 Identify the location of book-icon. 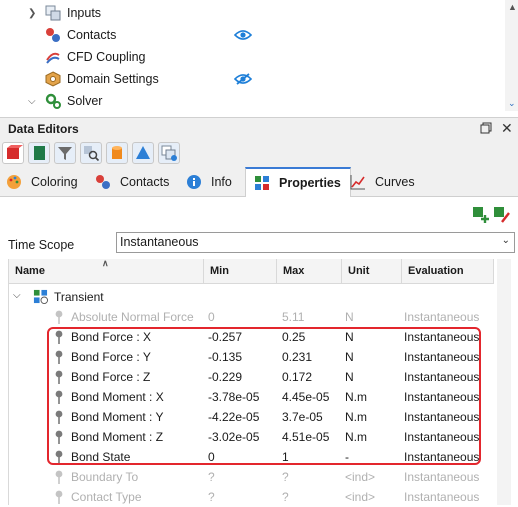
(39, 153).